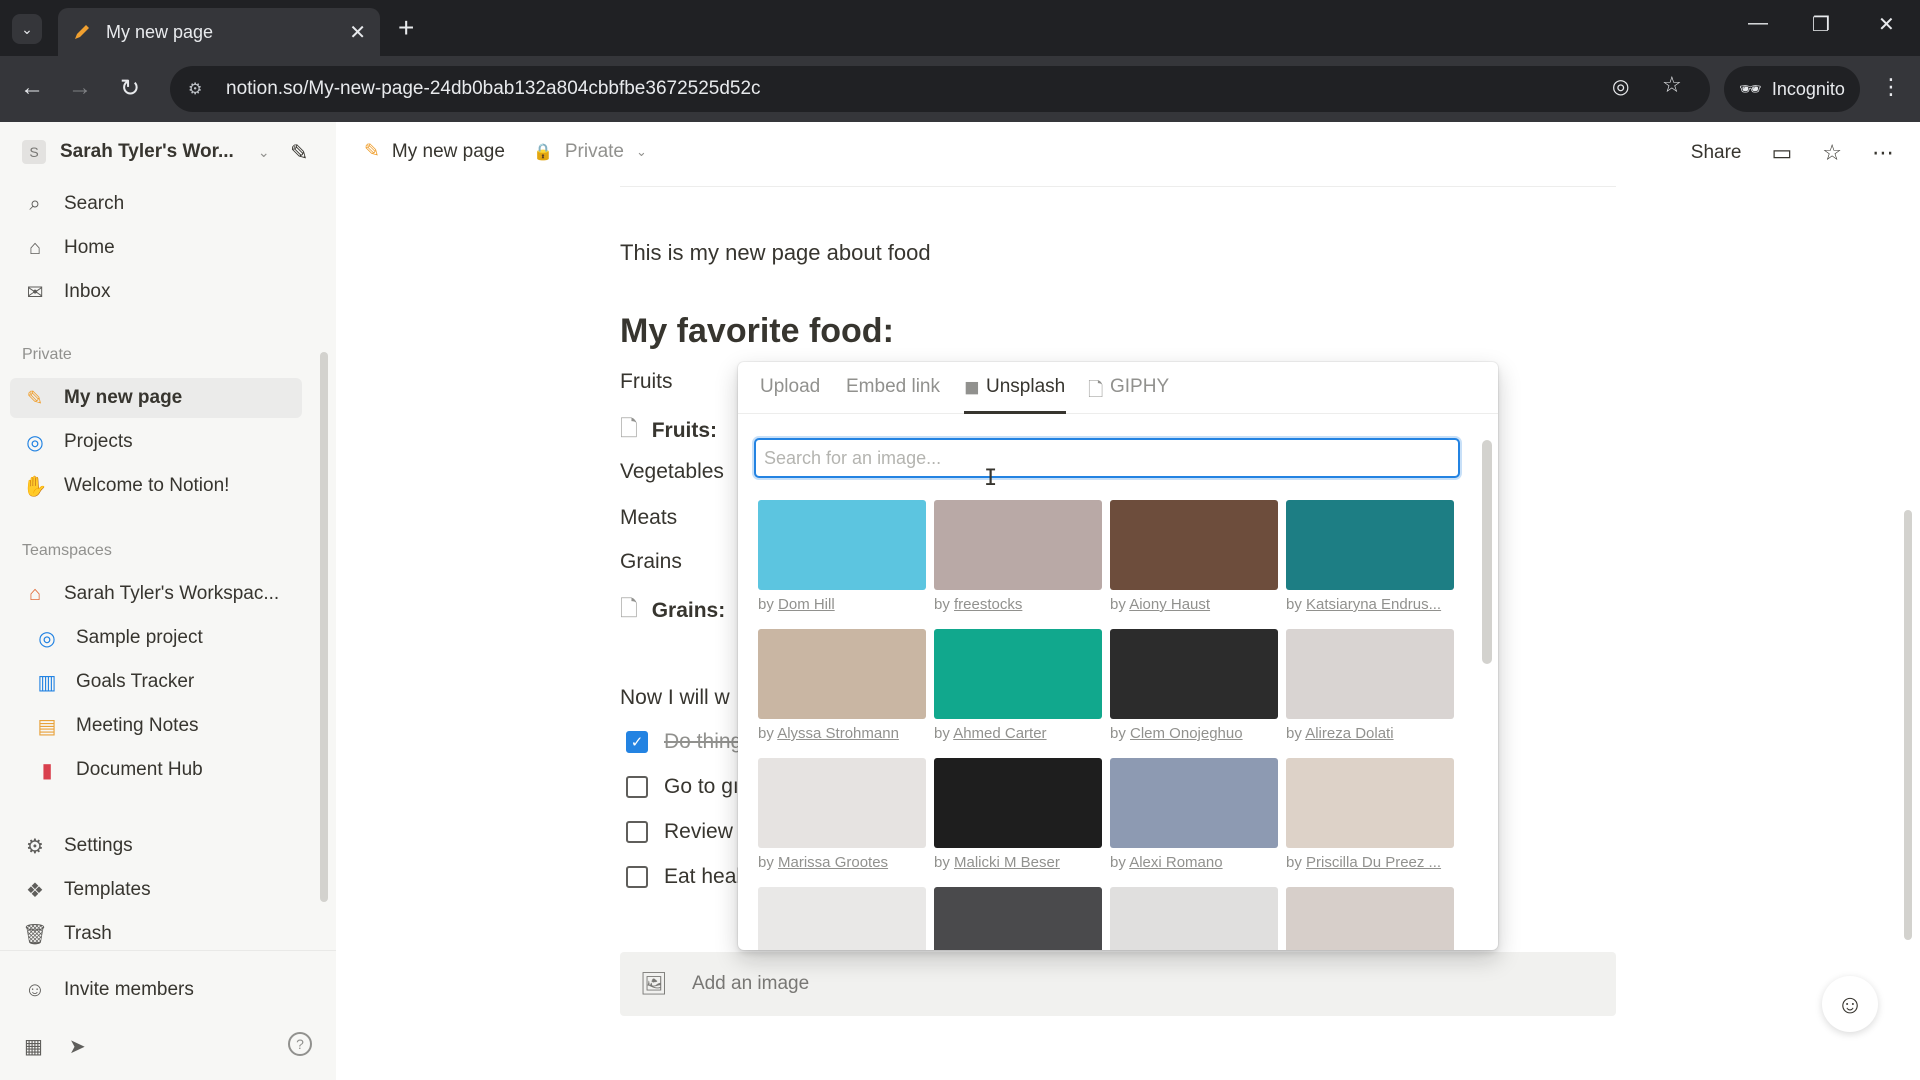 This screenshot has width=1920, height=1080. Describe the element at coordinates (1620, 86) in the screenshot. I see `eye-off-icon: ◎` at that location.